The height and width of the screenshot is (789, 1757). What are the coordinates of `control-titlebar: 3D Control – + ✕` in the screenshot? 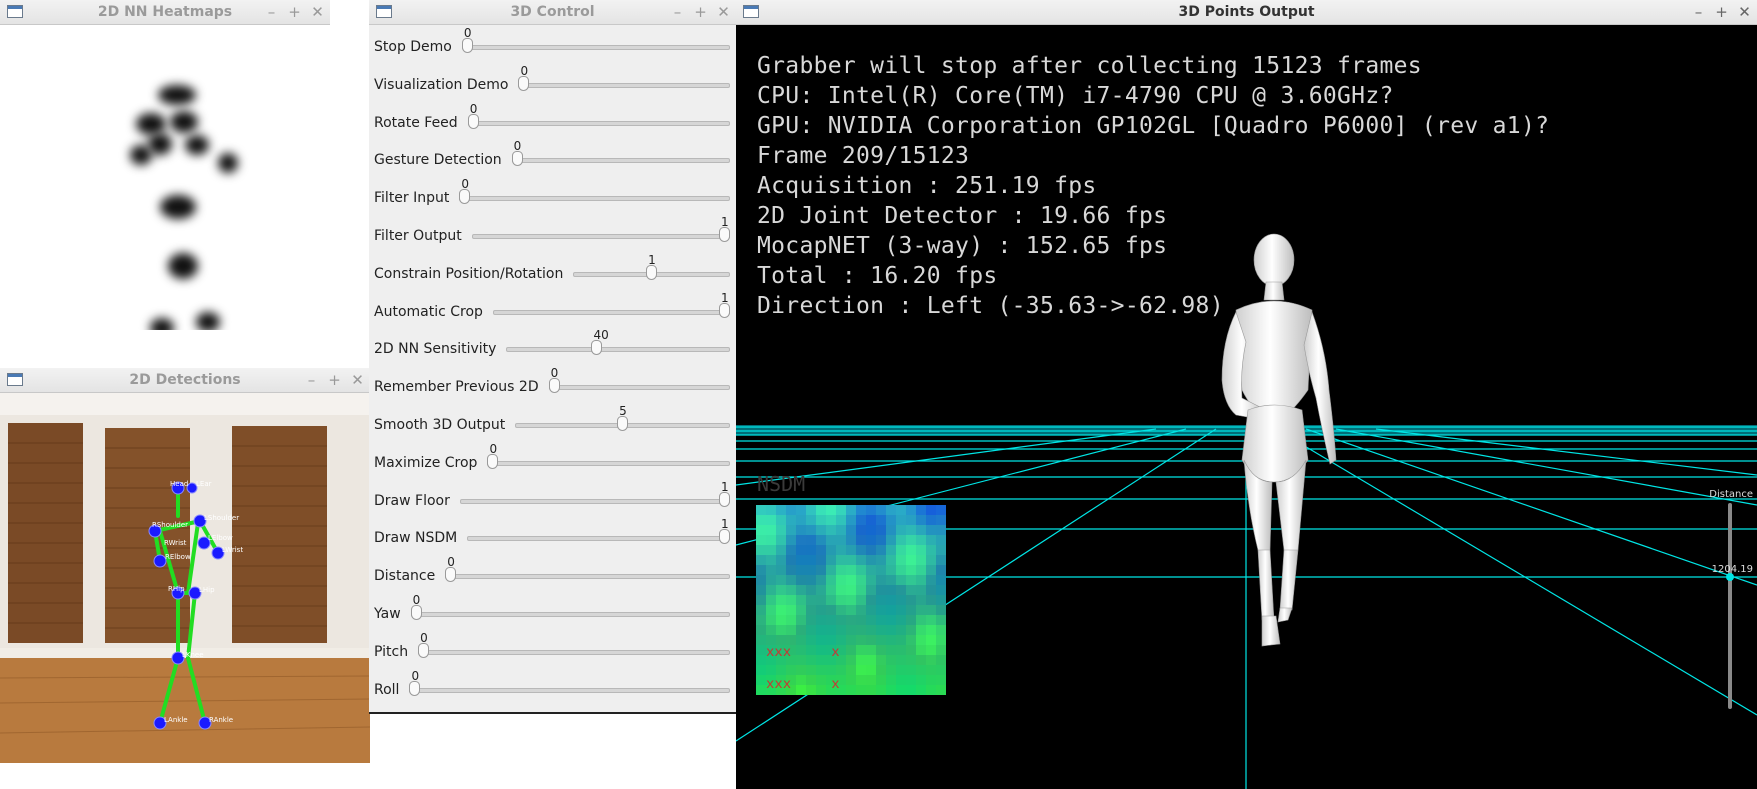 It's located at (552, 12).